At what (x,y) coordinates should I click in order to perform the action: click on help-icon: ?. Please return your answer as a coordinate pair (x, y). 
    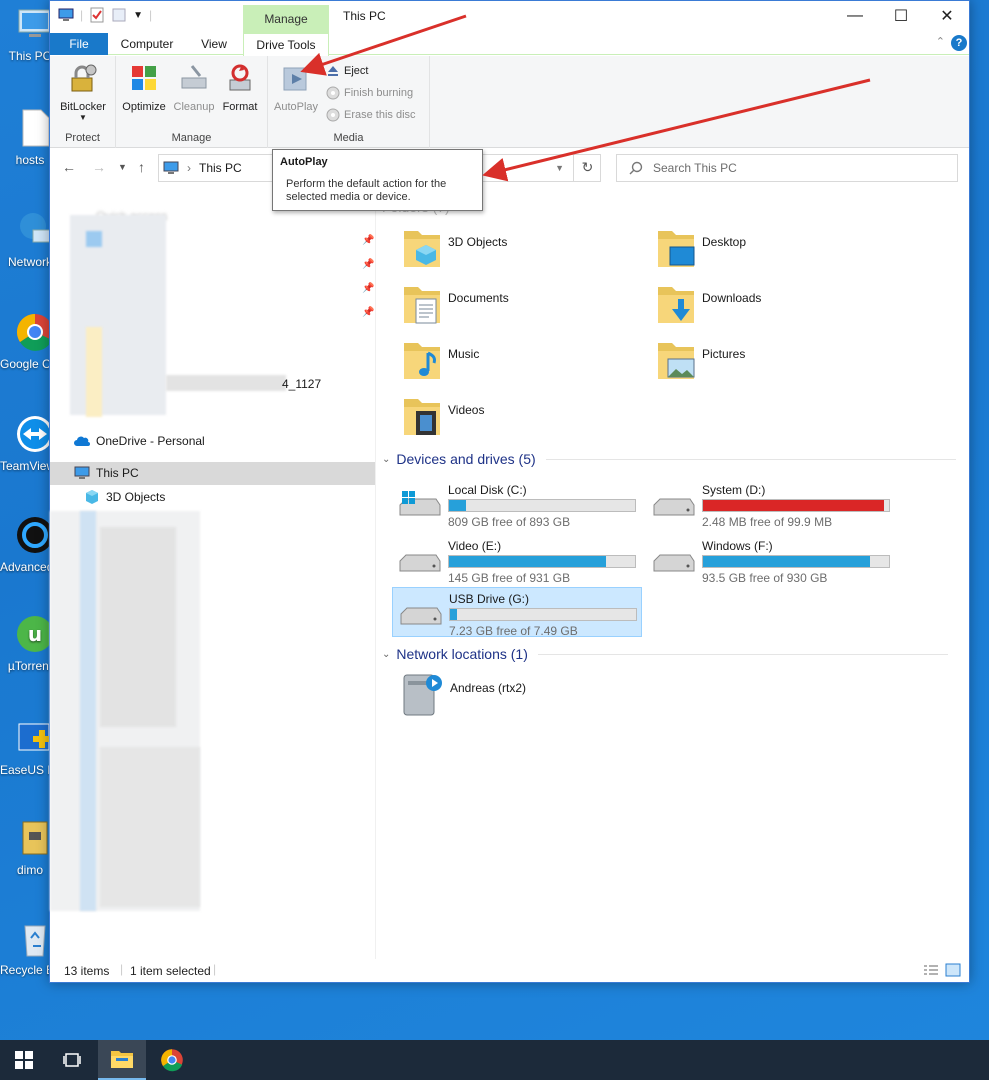
    Looking at the image, I should click on (959, 43).